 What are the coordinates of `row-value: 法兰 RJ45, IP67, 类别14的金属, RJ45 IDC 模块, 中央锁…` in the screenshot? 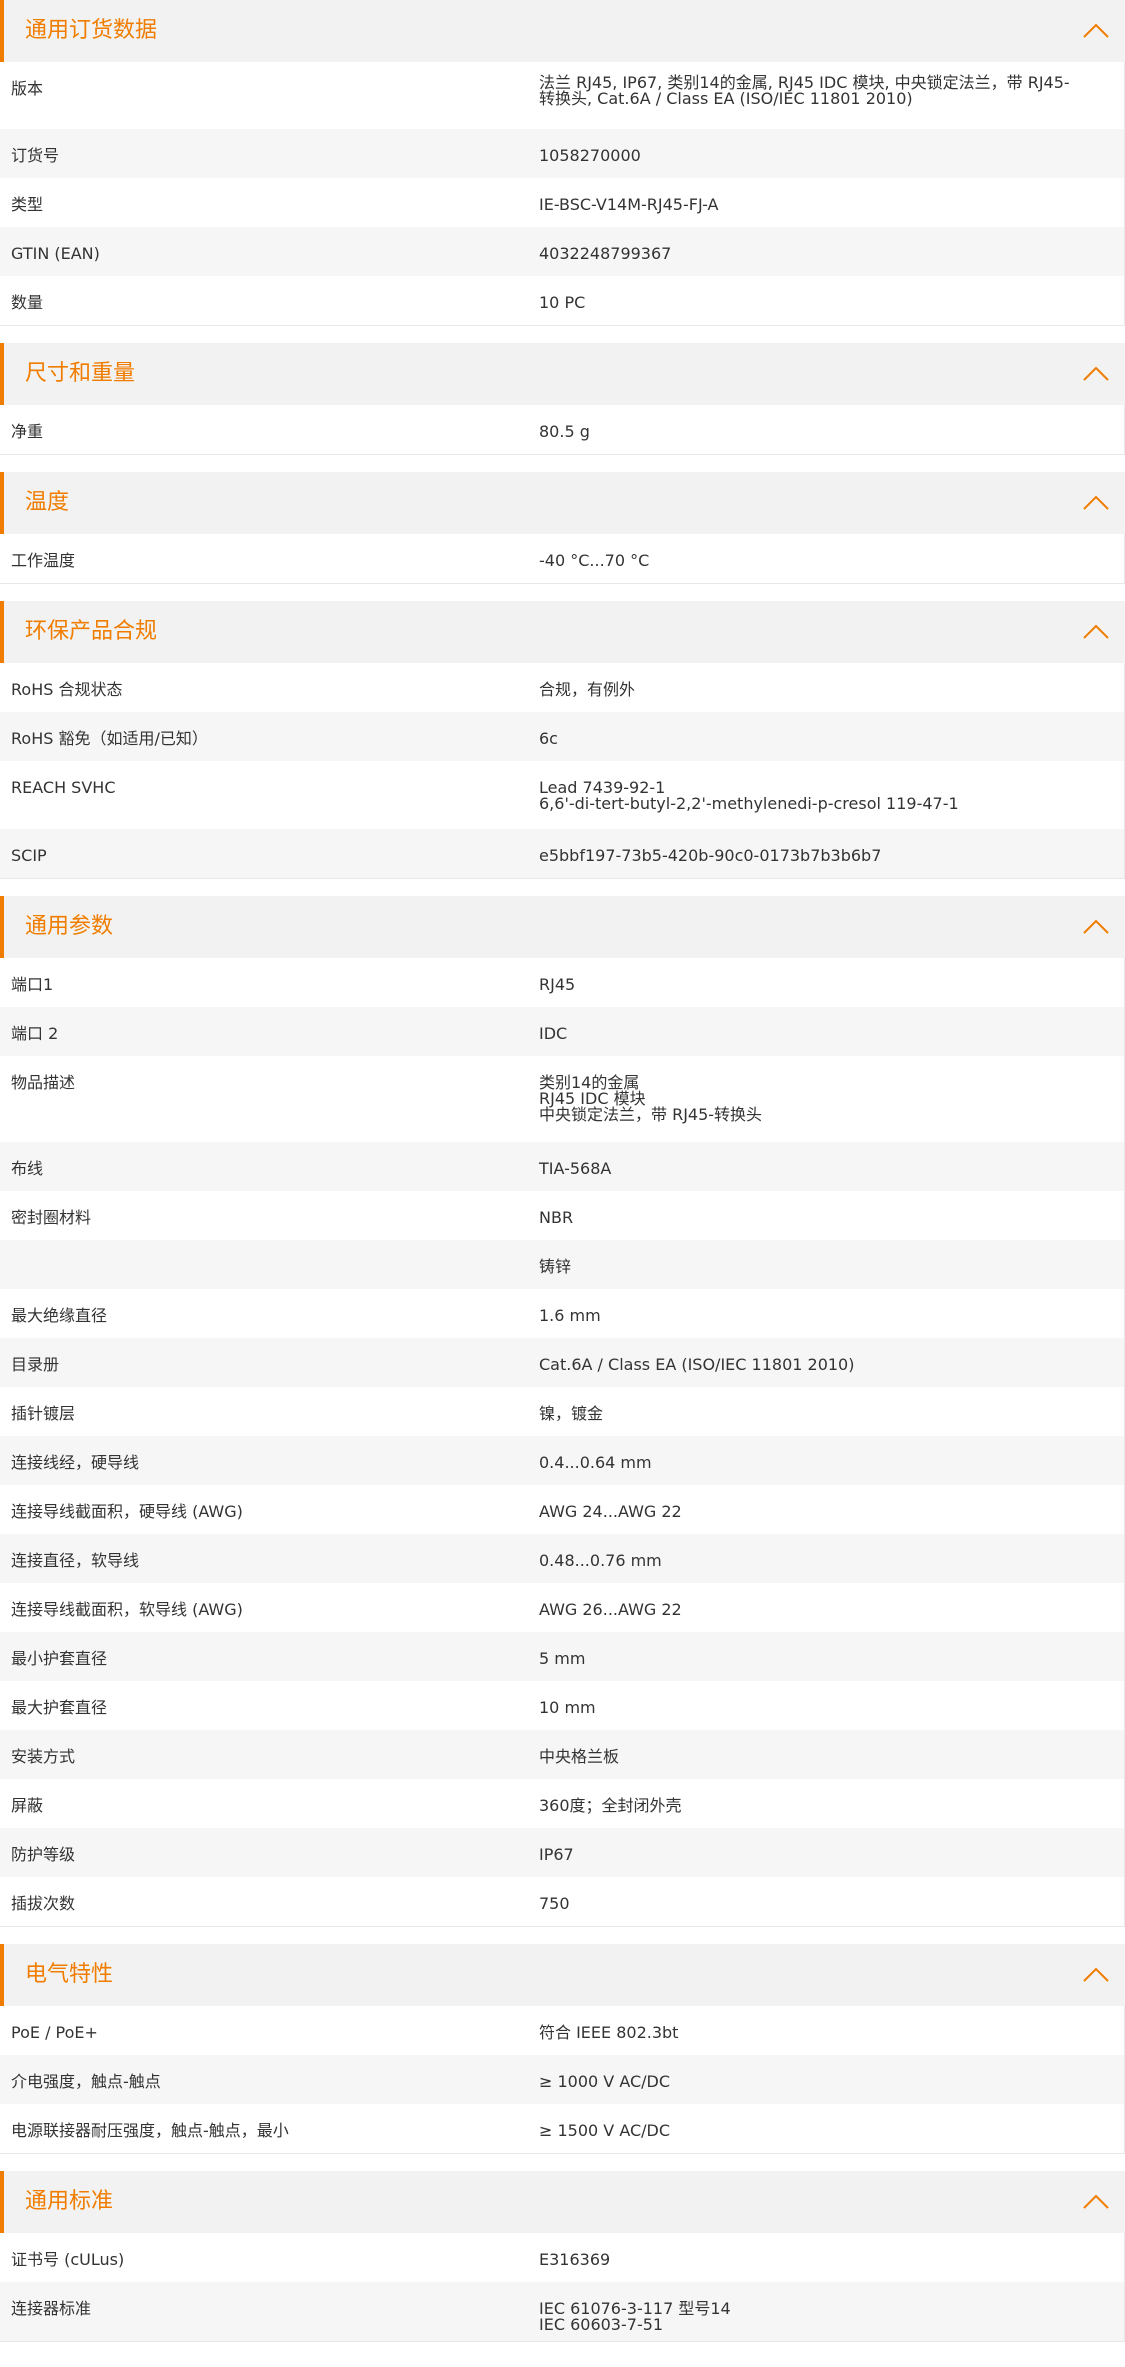 It's located at (804, 90).